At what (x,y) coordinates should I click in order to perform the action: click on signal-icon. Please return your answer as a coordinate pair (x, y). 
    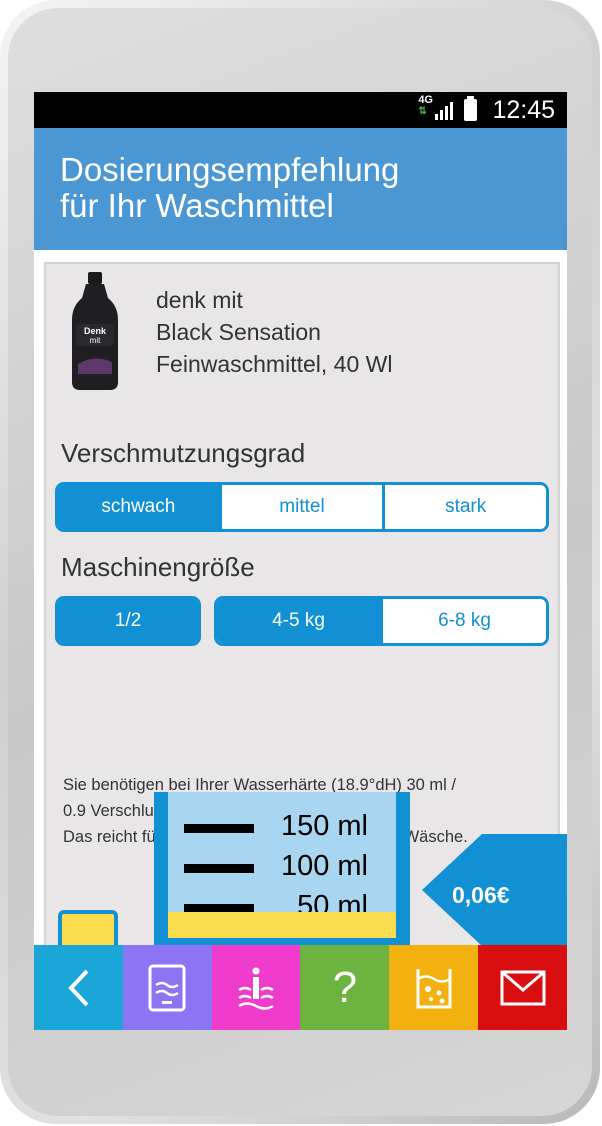
    Looking at the image, I should click on (445, 111).